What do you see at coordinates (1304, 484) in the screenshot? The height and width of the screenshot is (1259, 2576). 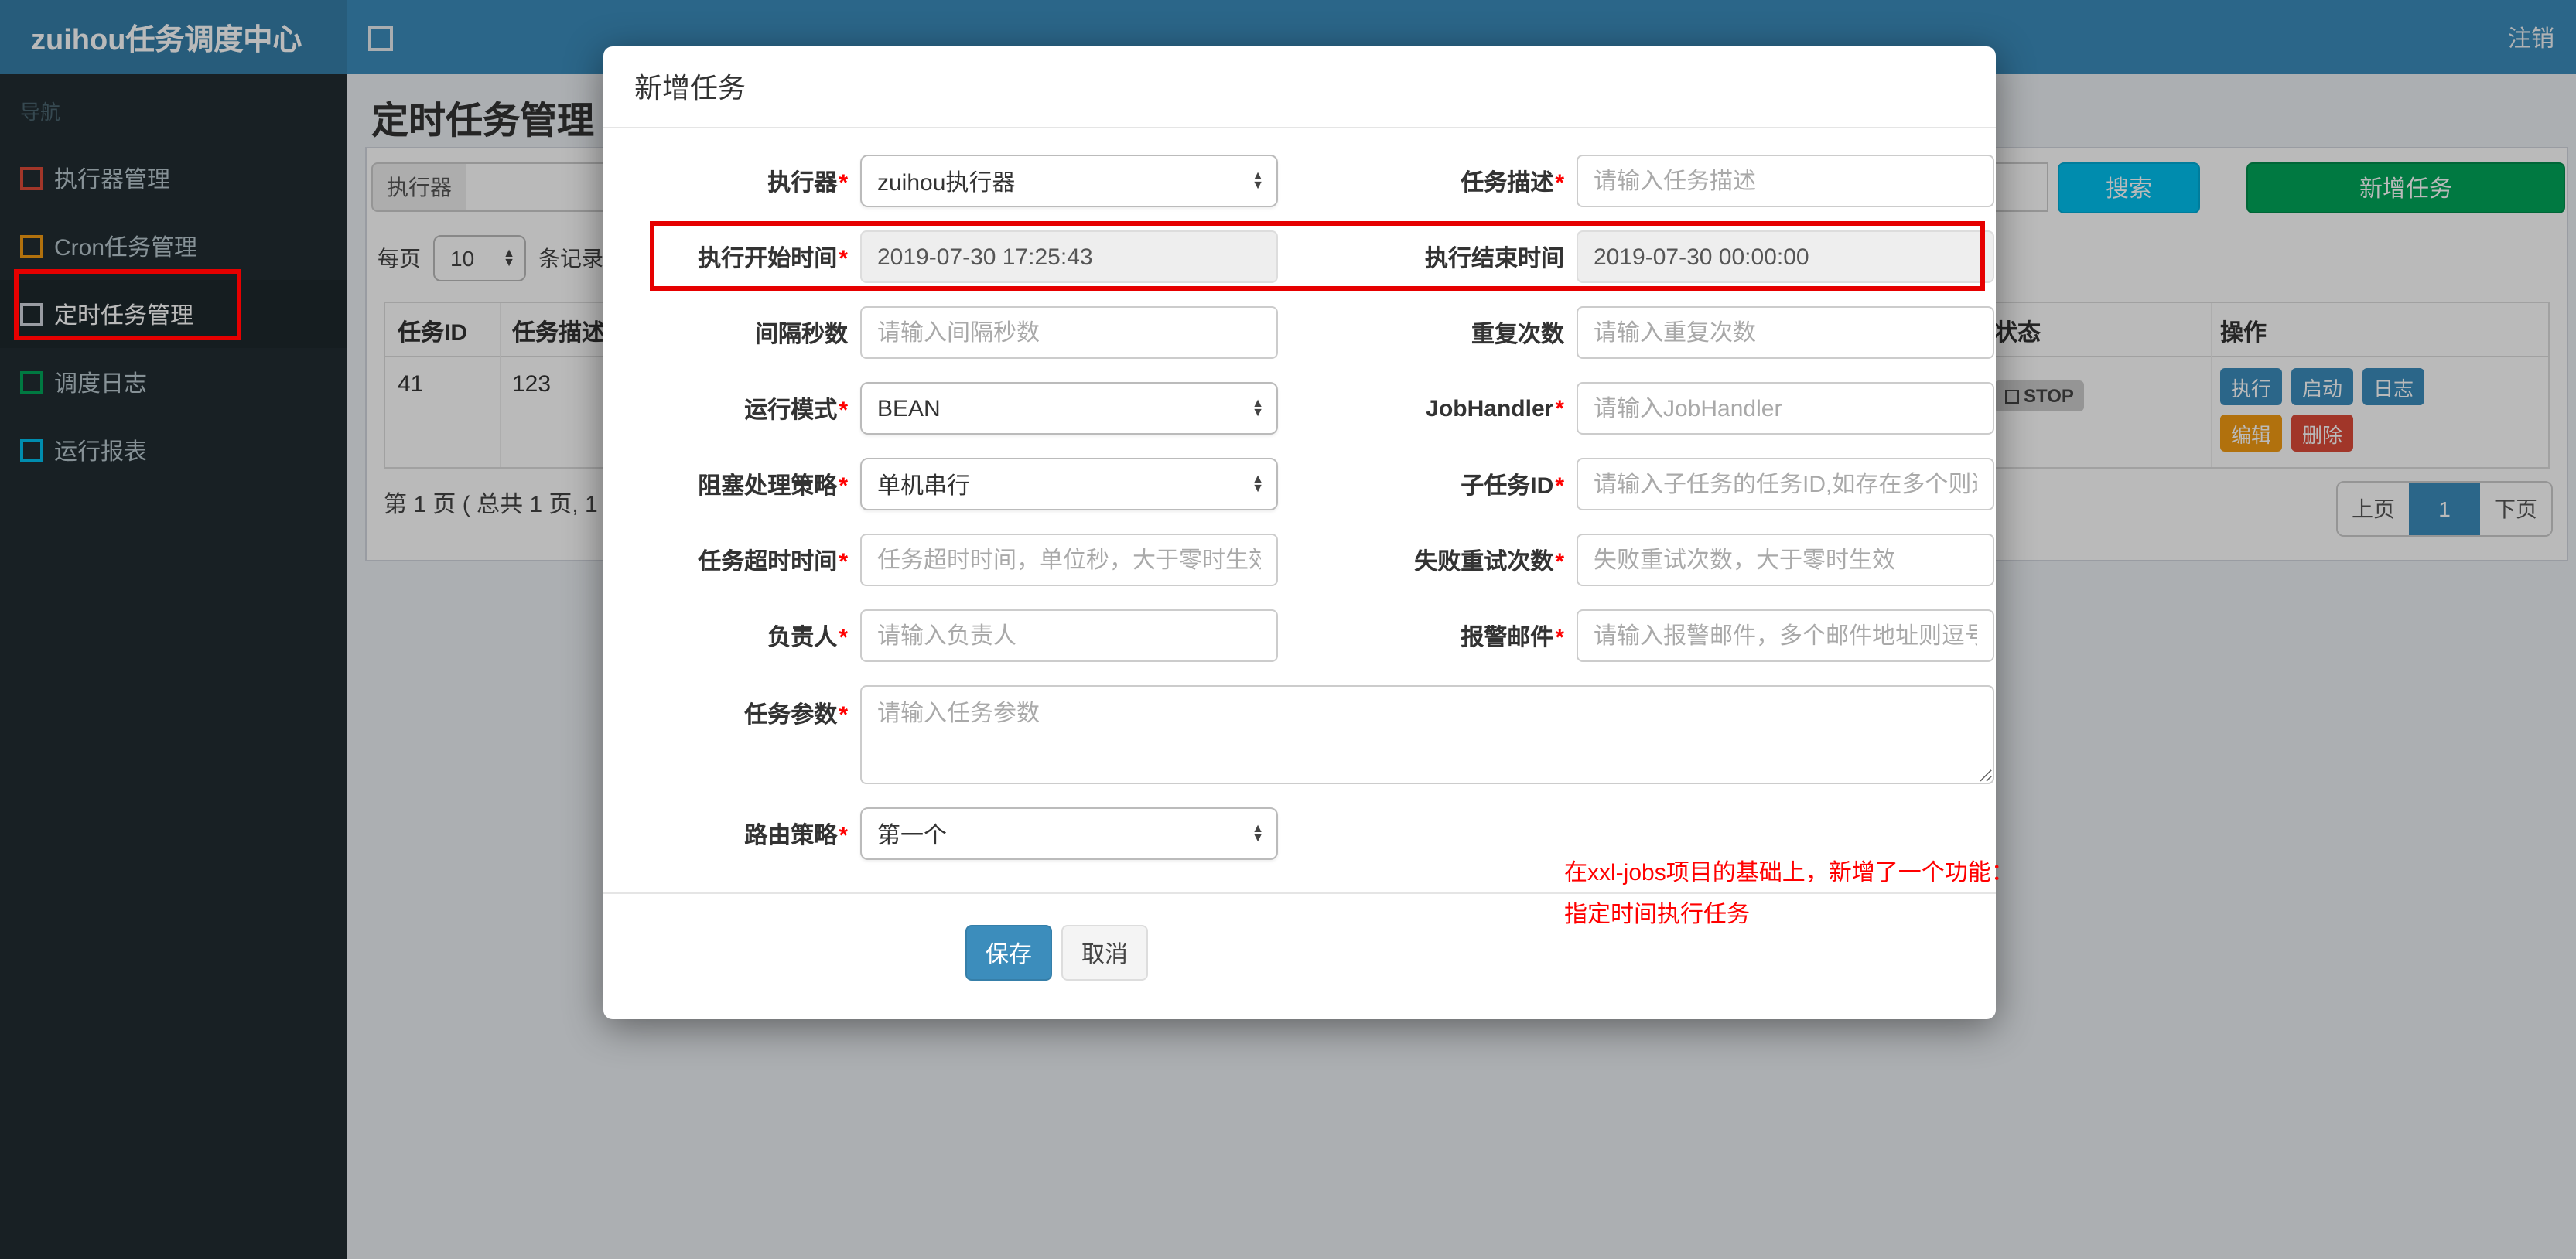 I see `form-row-5: 阻塞处理策略 * 单机串行 ▲ ▼ 子任务ID *` at bounding box center [1304, 484].